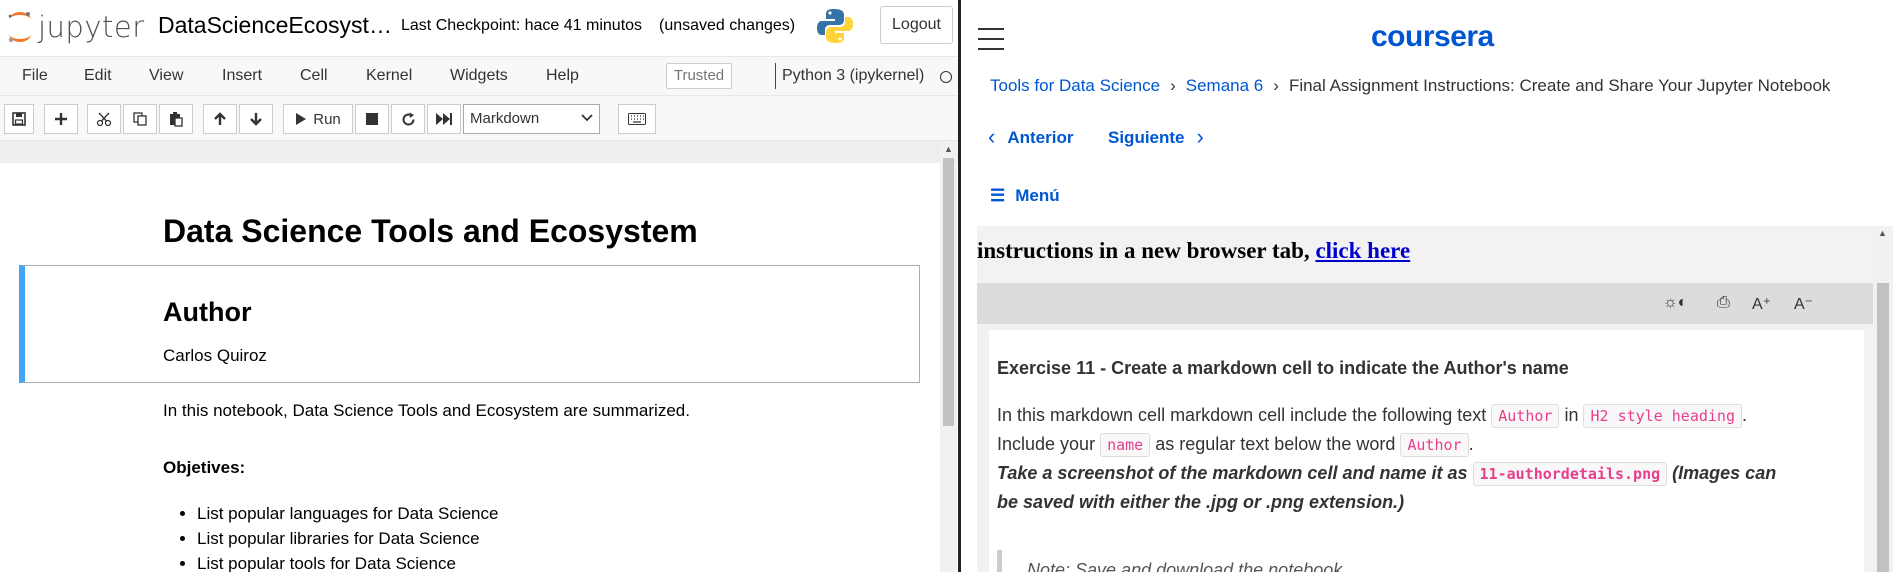 The width and height of the screenshot is (1893, 572). I want to click on note-border, so click(999, 561).